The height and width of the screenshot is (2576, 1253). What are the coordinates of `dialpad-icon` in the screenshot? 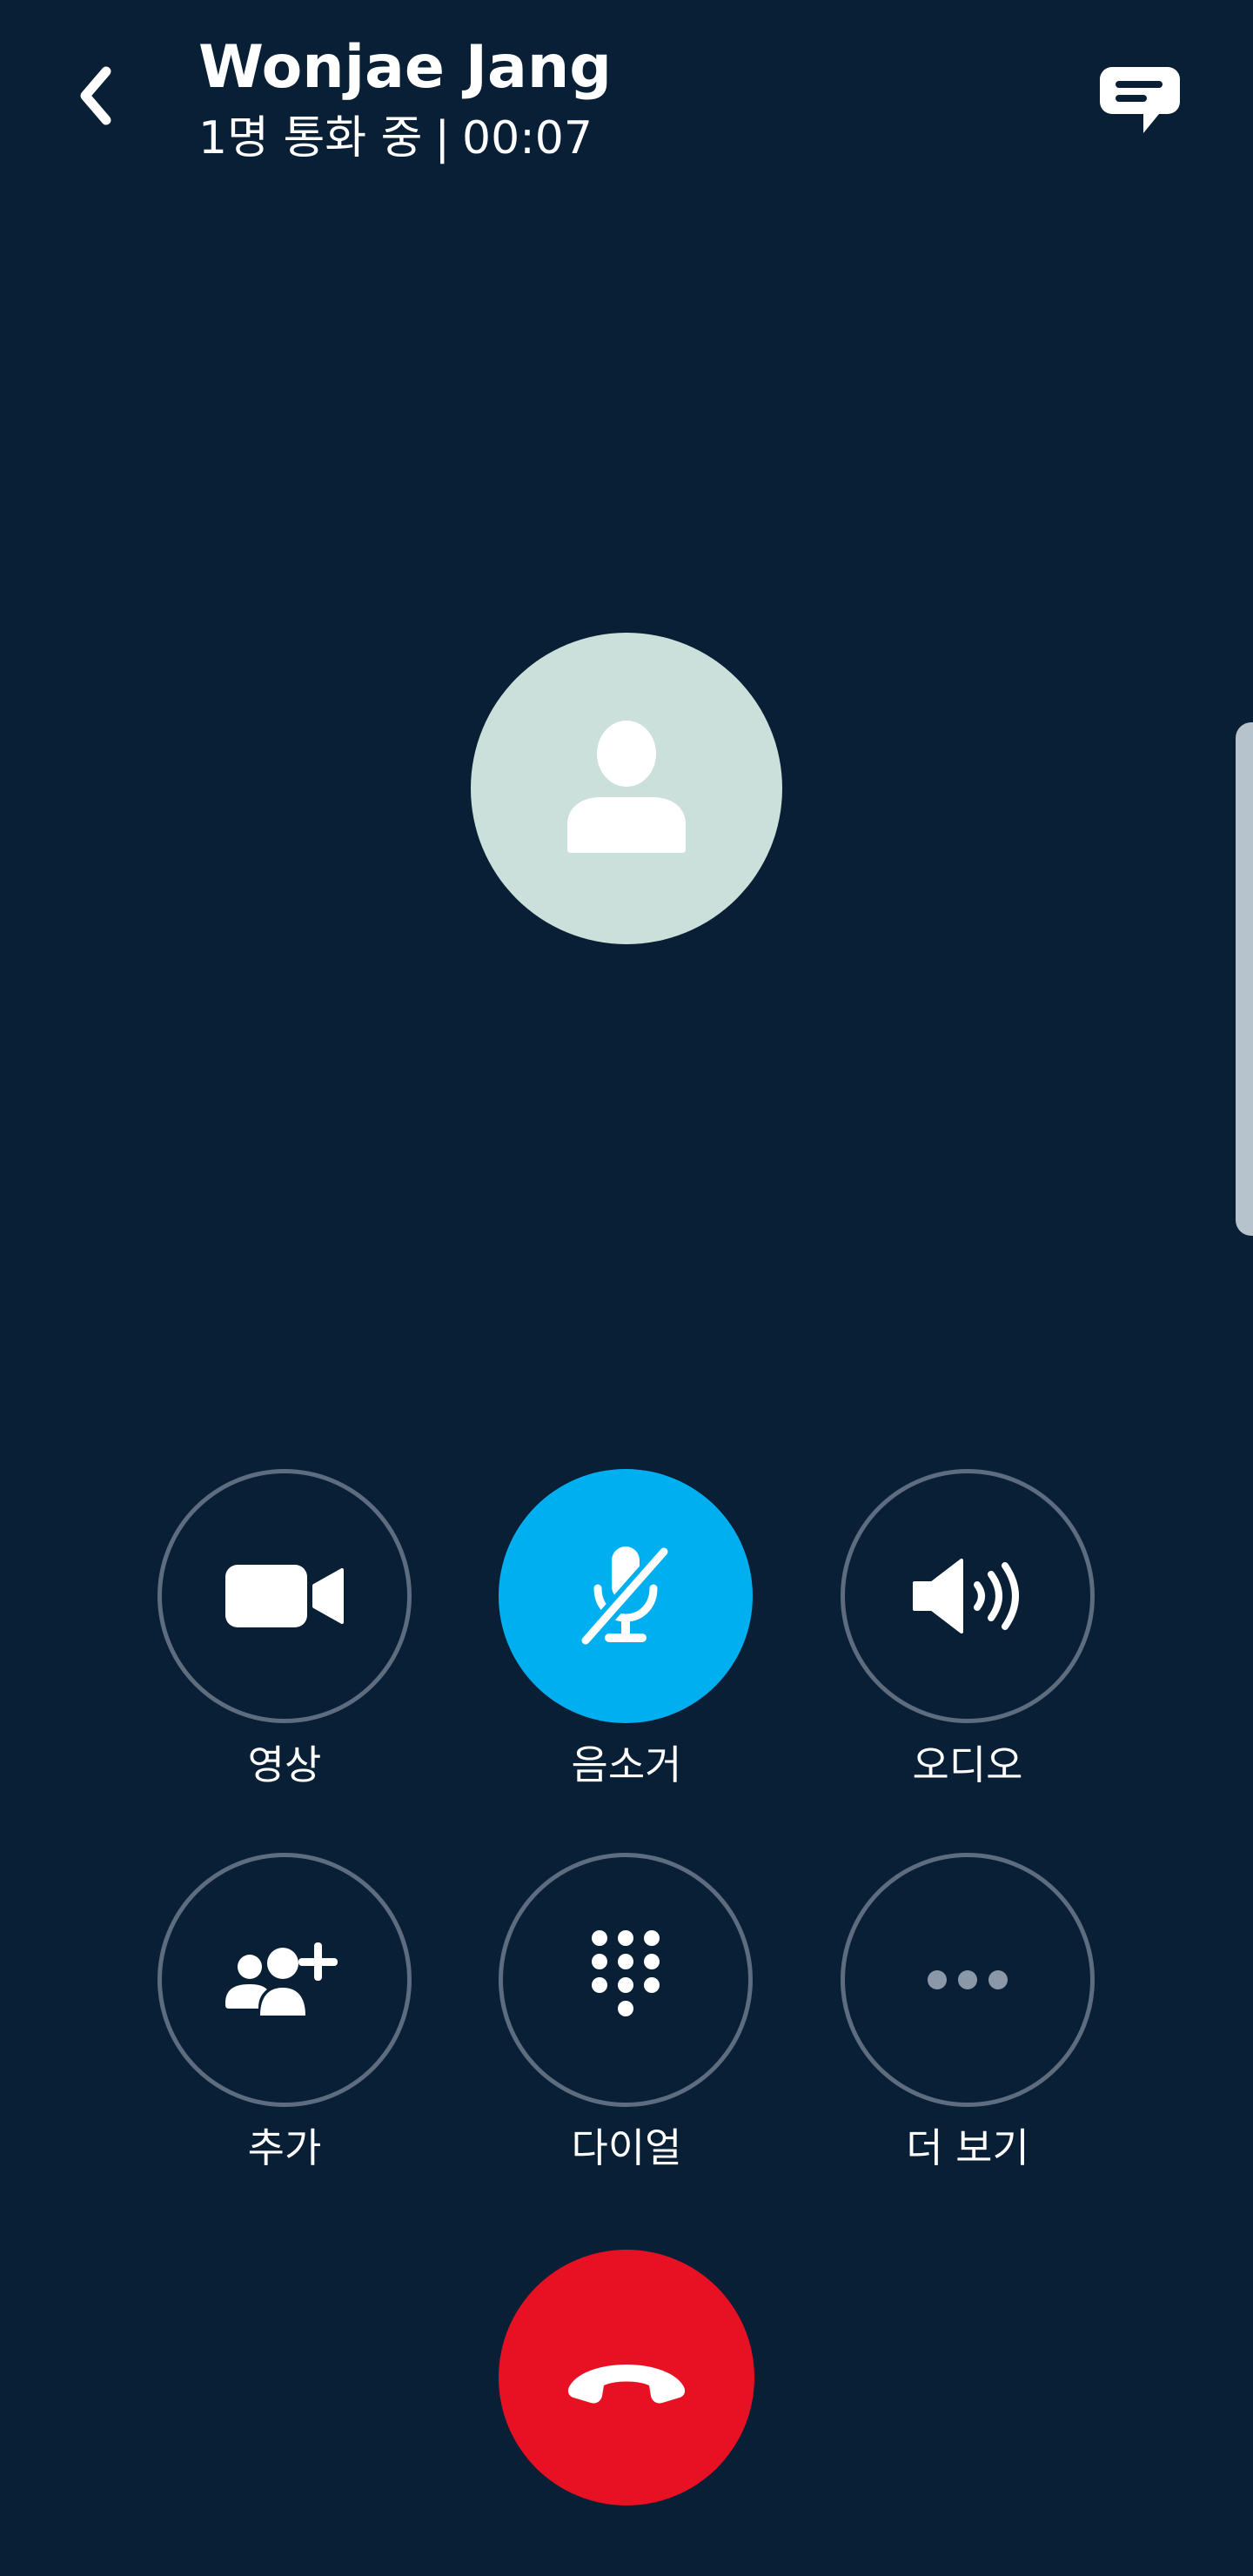 It's located at (626, 1973).